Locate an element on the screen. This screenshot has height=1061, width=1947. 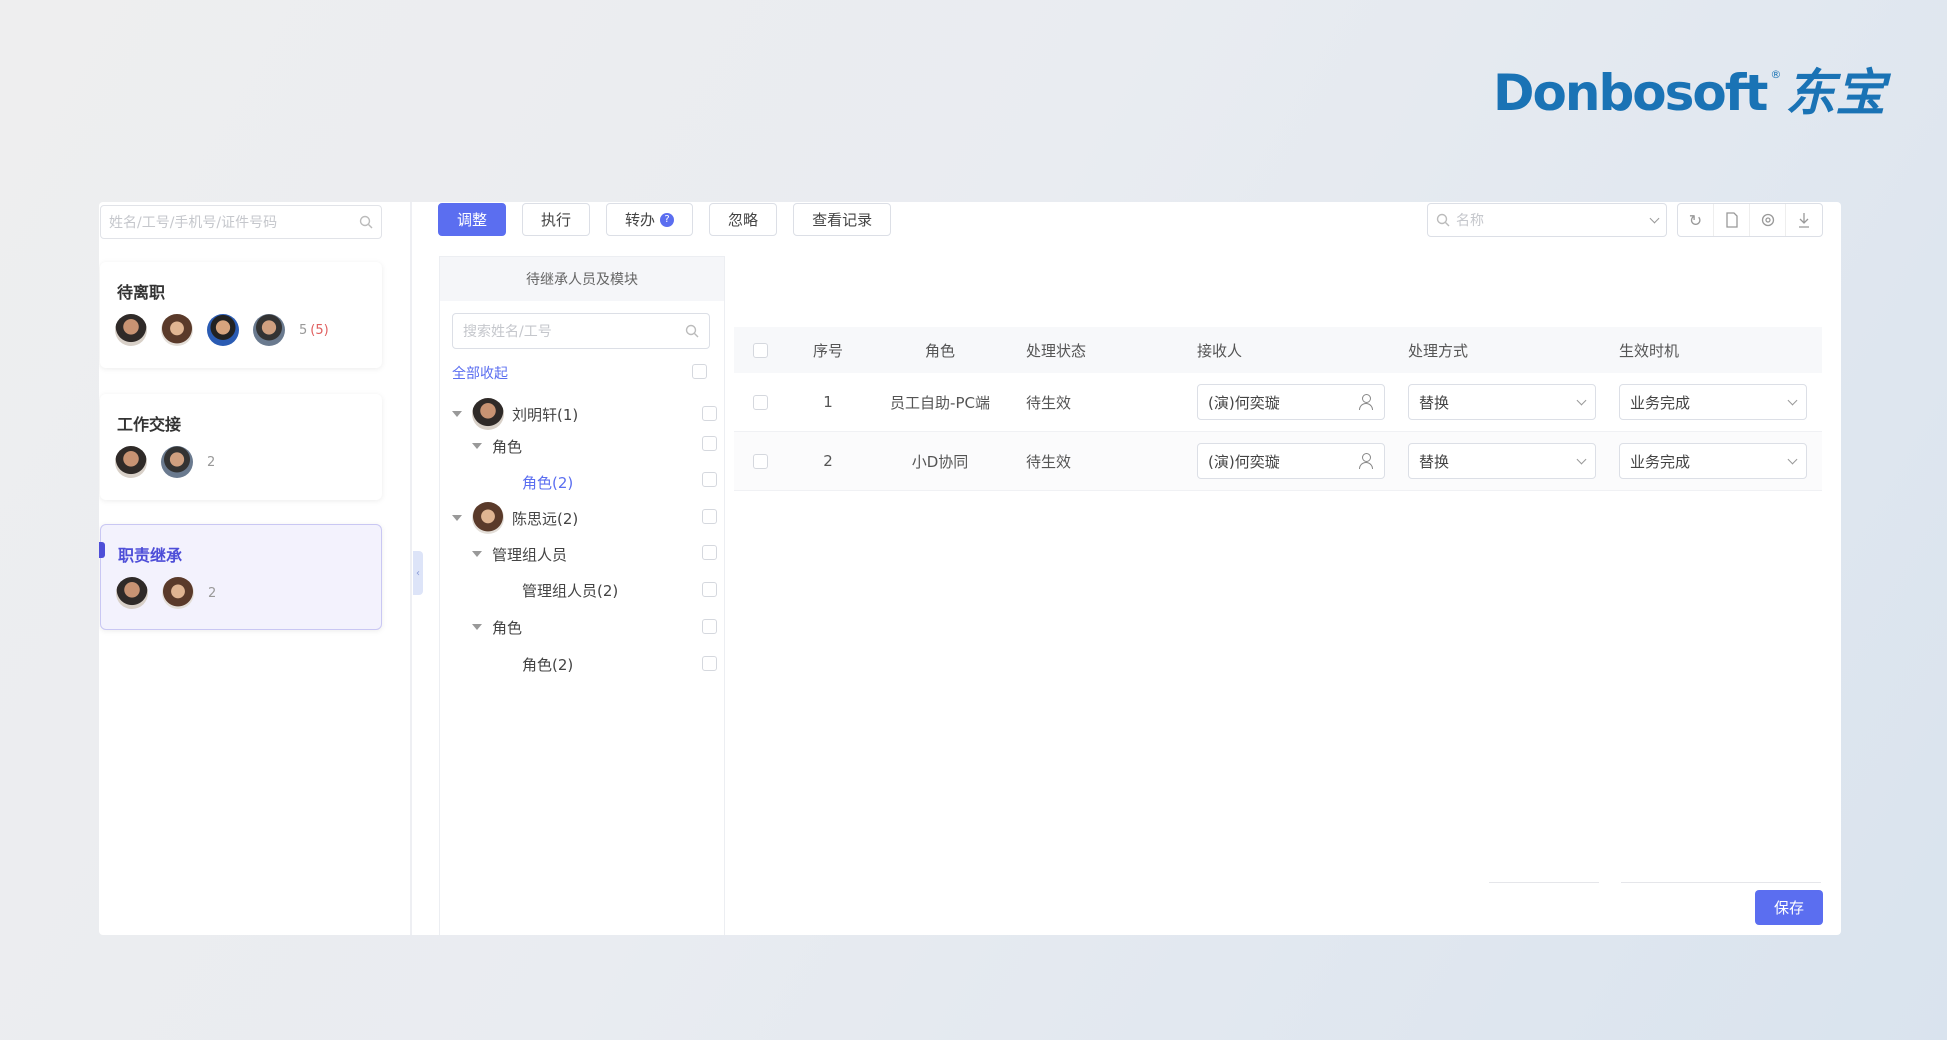
refresh-icon: ↻ is located at coordinates (1696, 220).